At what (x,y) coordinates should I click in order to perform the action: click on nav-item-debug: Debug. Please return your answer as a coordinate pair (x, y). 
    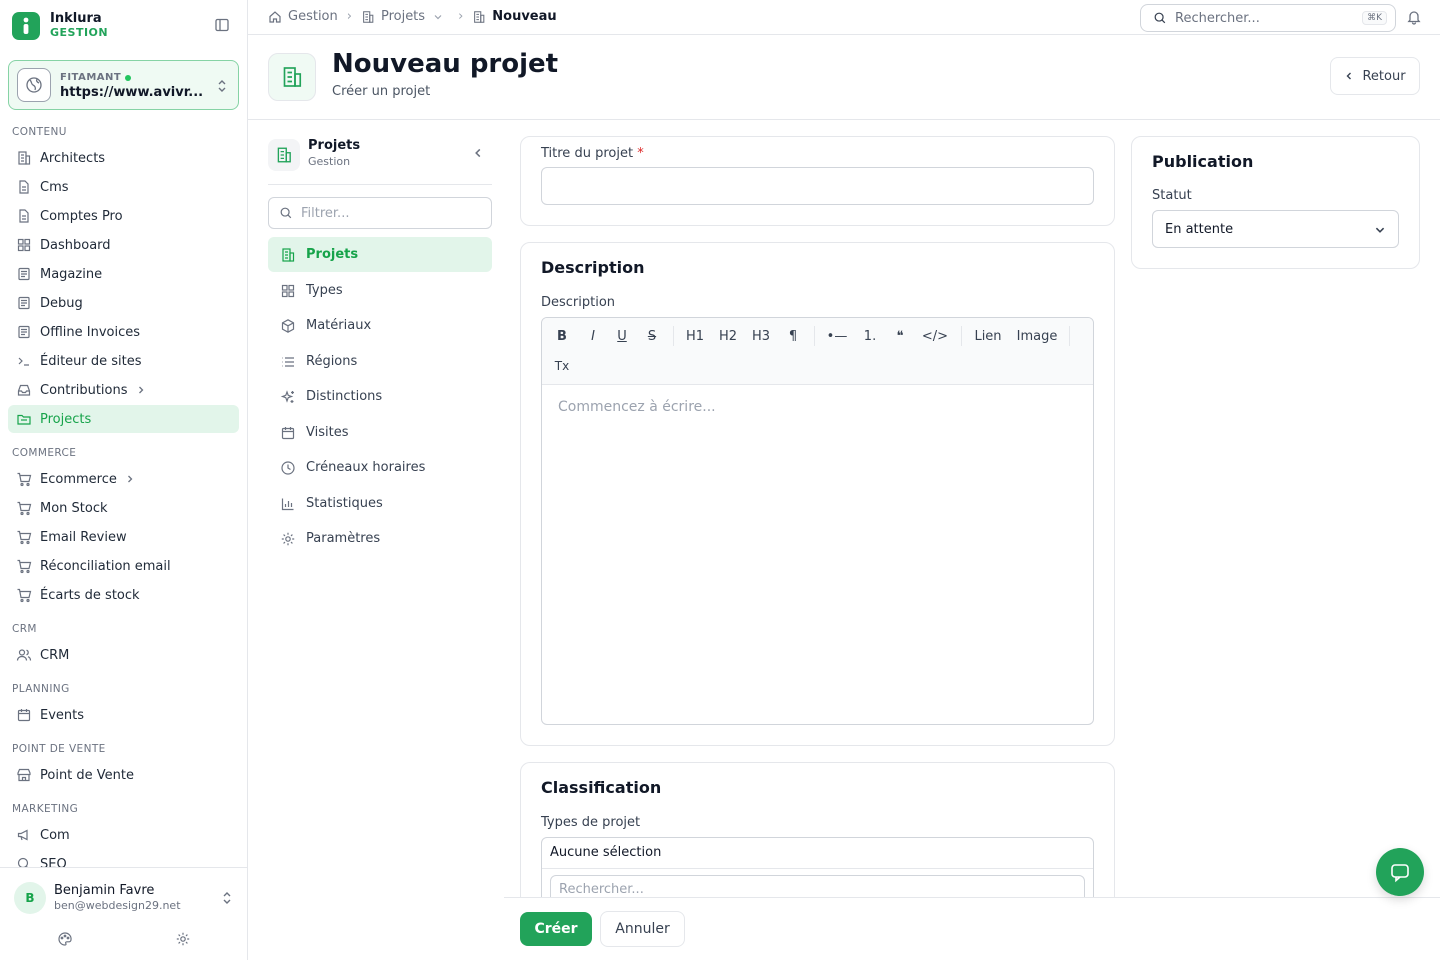
    Looking at the image, I should click on (123, 303).